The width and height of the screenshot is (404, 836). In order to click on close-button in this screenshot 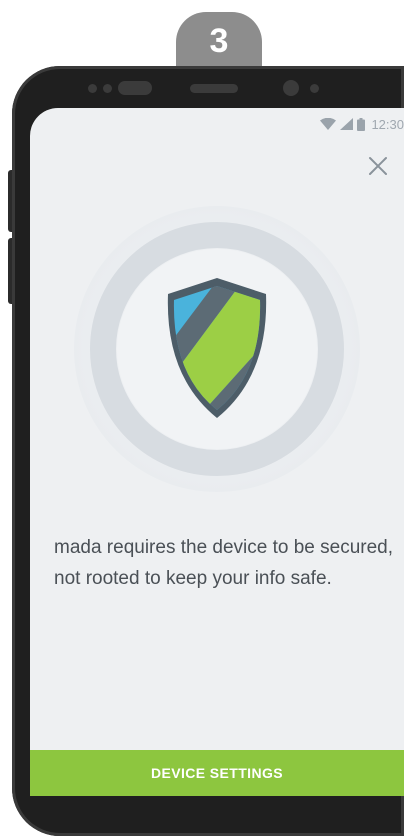, I will do `click(378, 166)`.